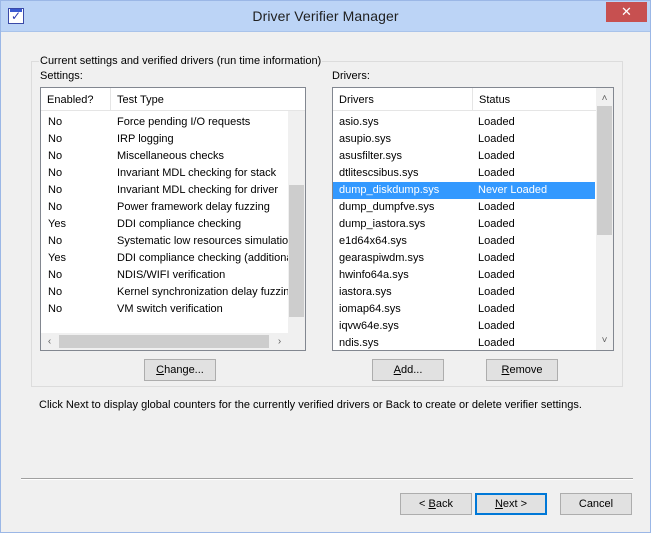 Image resolution: width=651 pixels, height=533 pixels. What do you see at coordinates (193, 207) in the screenshot?
I see `setting-test-type: Power framework delay fuzzing` at bounding box center [193, 207].